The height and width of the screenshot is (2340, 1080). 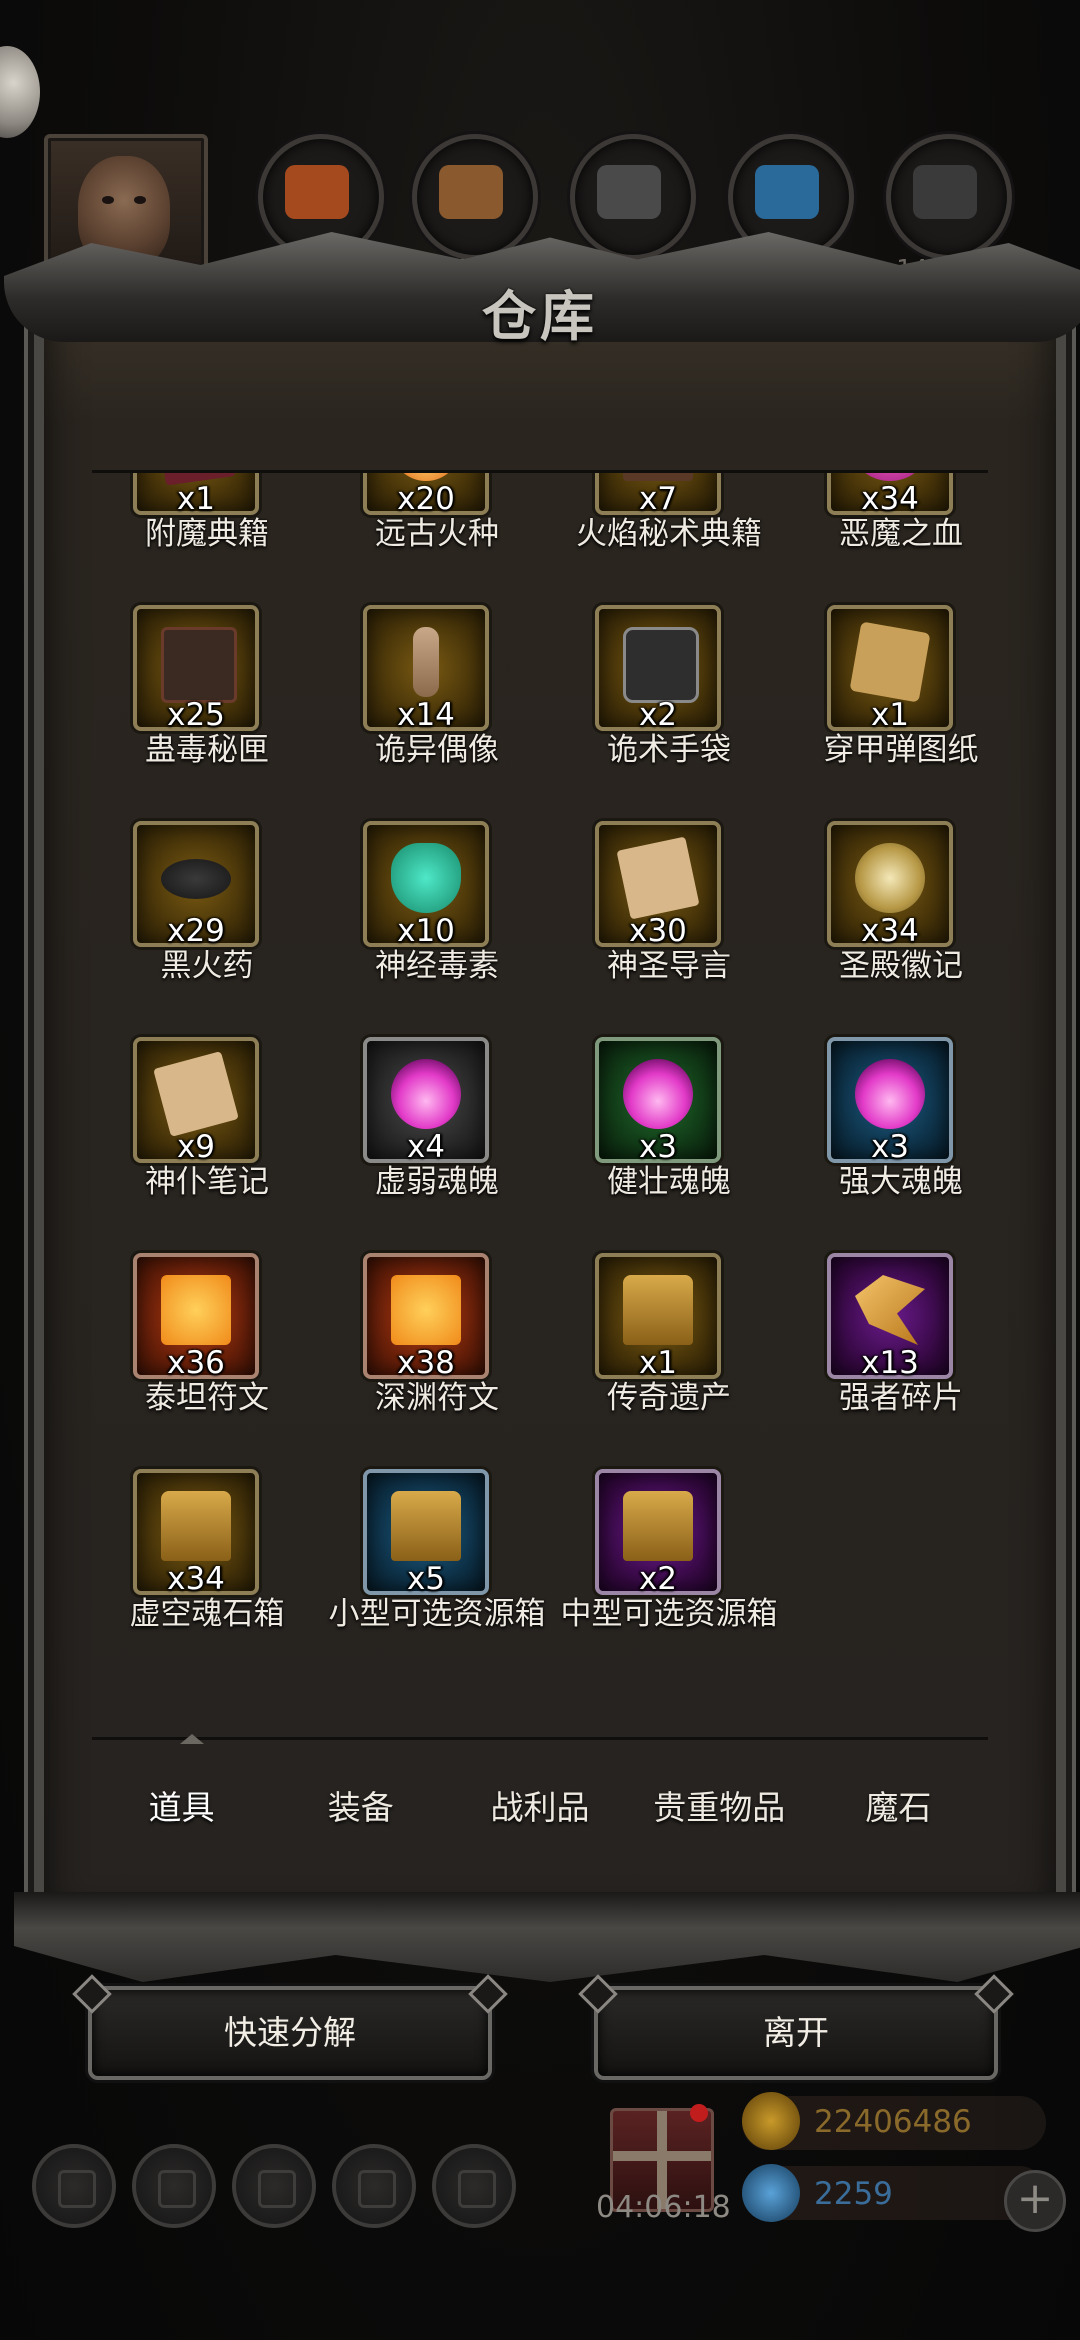 What do you see at coordinates (658, 1579) in the screenshot?
I see `item-quantity: x2` at bounding box center [658, 1579].